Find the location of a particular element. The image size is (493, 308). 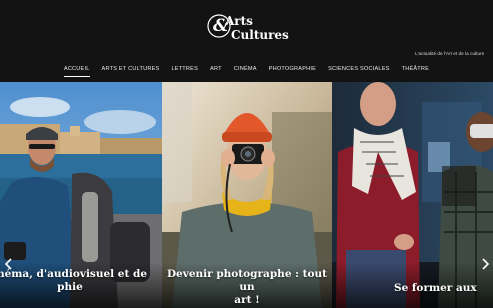

slide-1-title-line2: phie is located at coordinates (70, 287).